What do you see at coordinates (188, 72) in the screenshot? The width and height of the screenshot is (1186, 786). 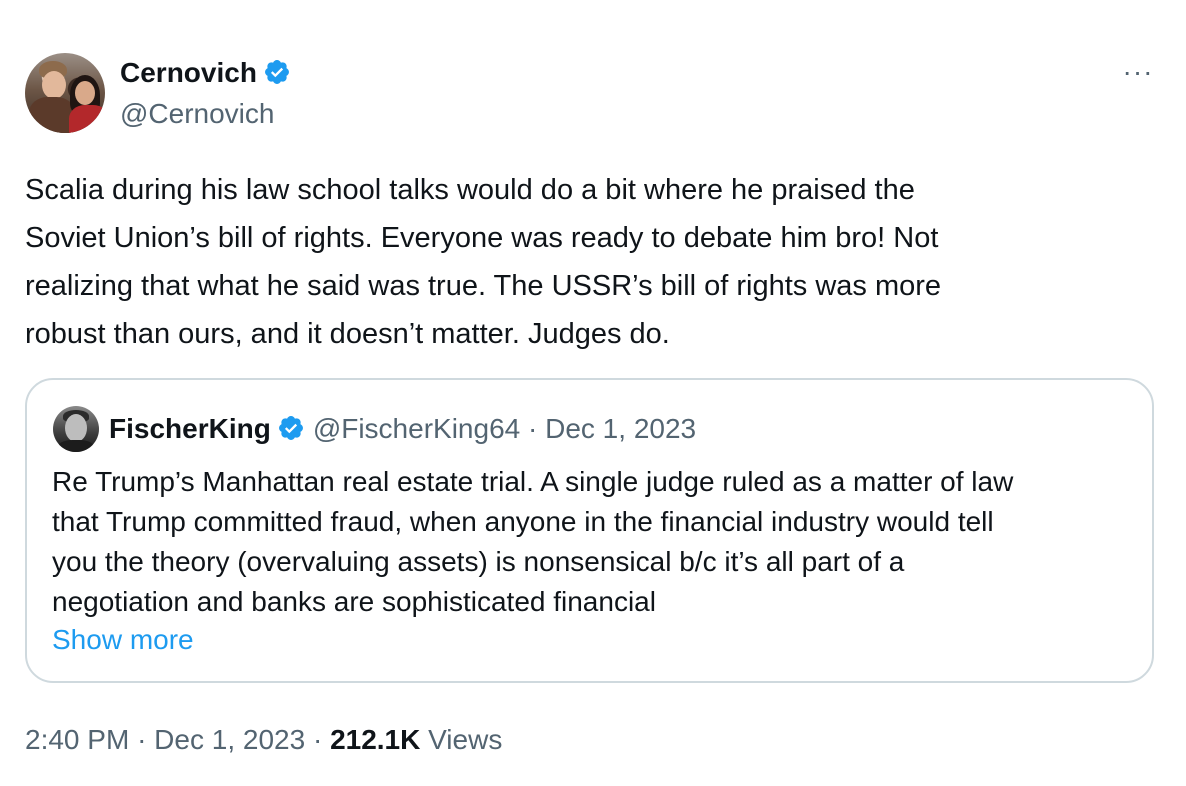 I see `author-name-text: Cernovich` at bounding box center [188, 72].